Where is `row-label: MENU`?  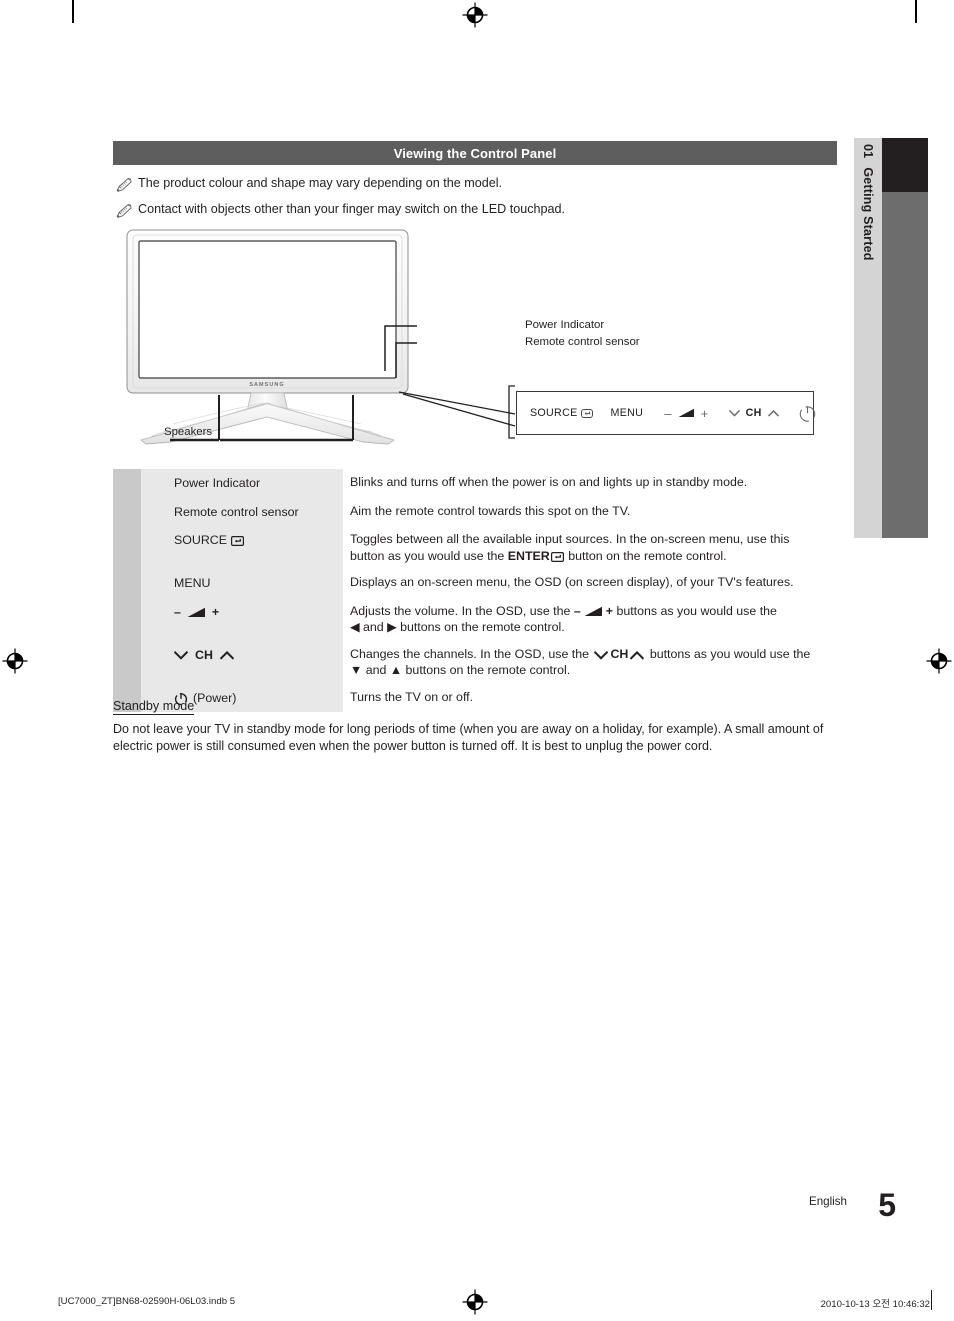 row-label: MENU is located at coordinates (242, 583).